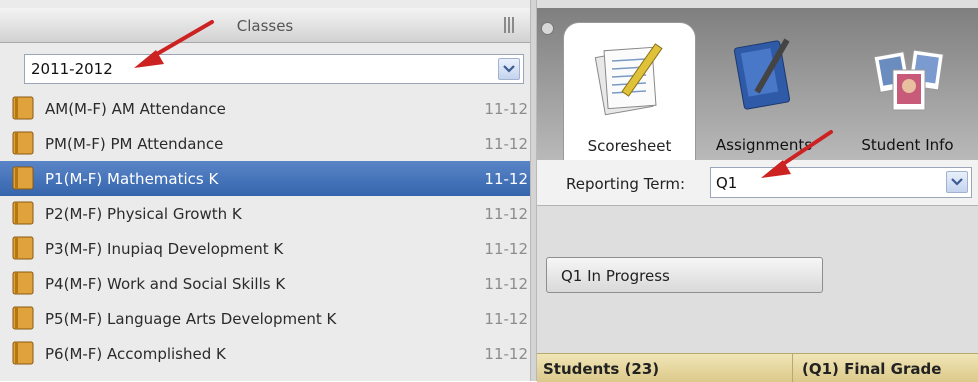 The image size is (978, 382). I want to click on class-name: P2(M-F) Physical Growth K, so click(143, 214).